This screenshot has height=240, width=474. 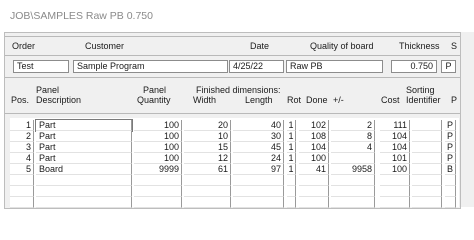 I want to click on cell-pos: 2, so click(x=22, y=136).